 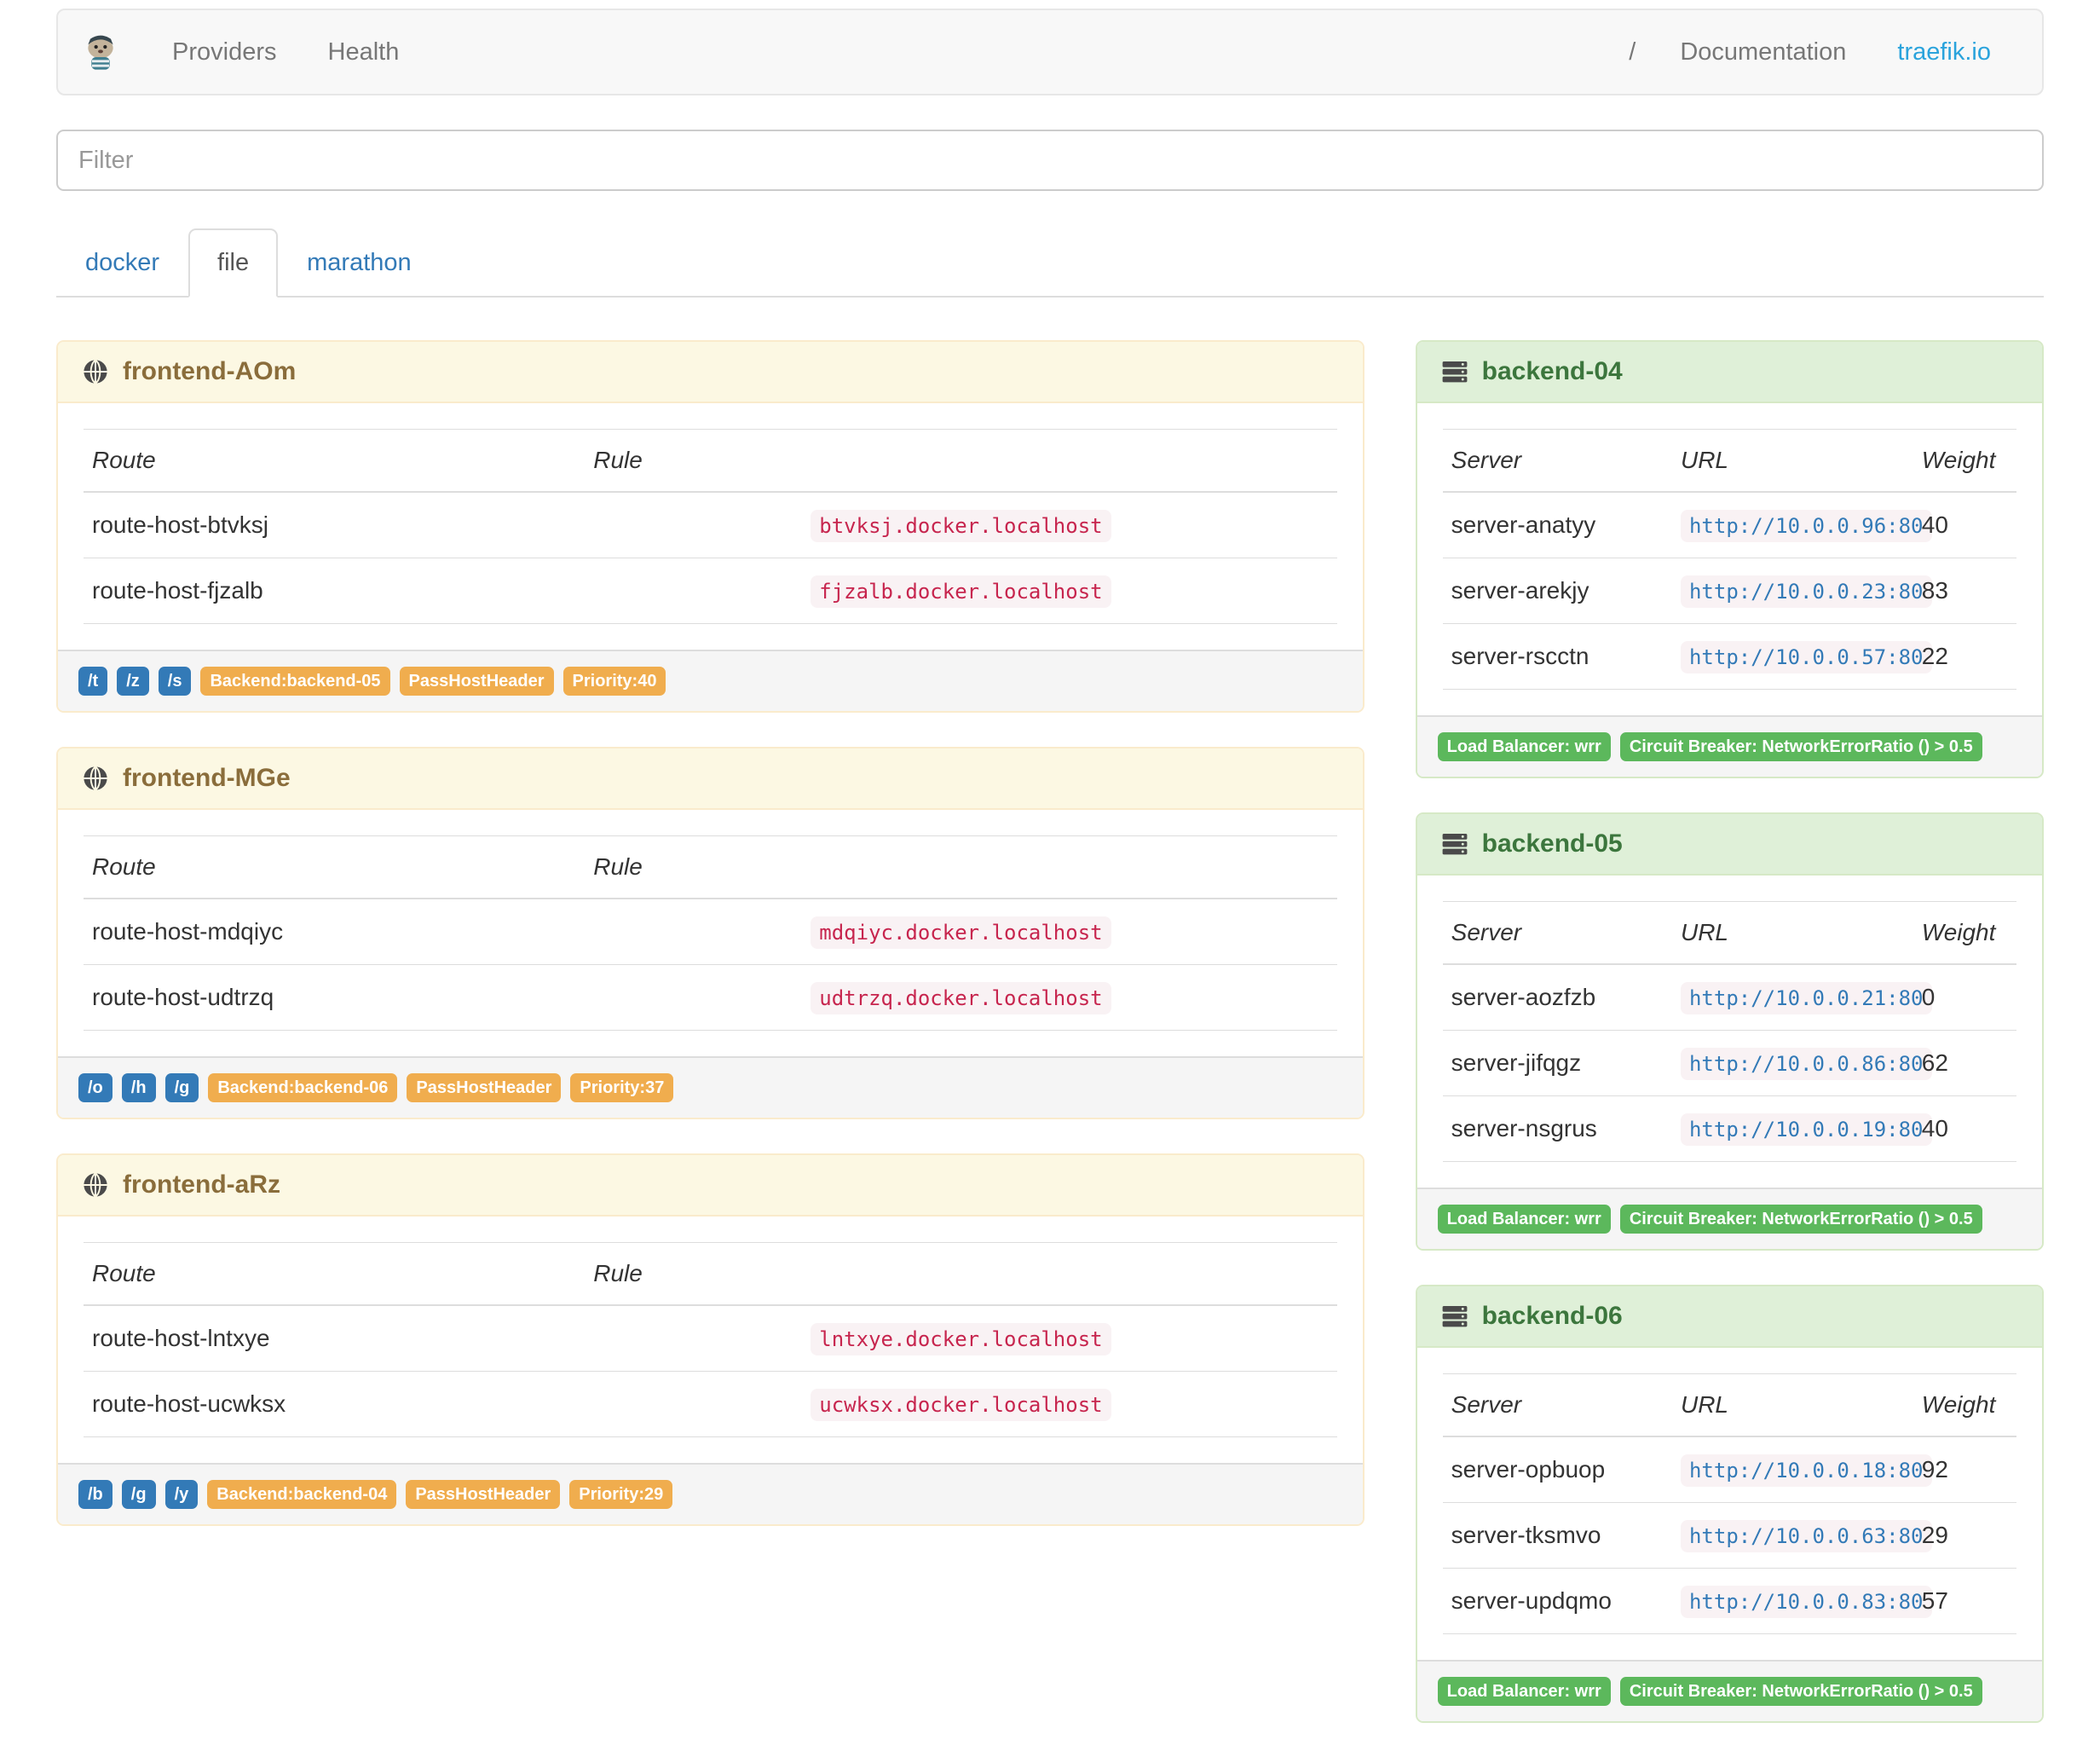 What do you see at coordinates (1964, 657) in the screenshot?
I see `server-weight: 22` at bounding box center [1964, 657].